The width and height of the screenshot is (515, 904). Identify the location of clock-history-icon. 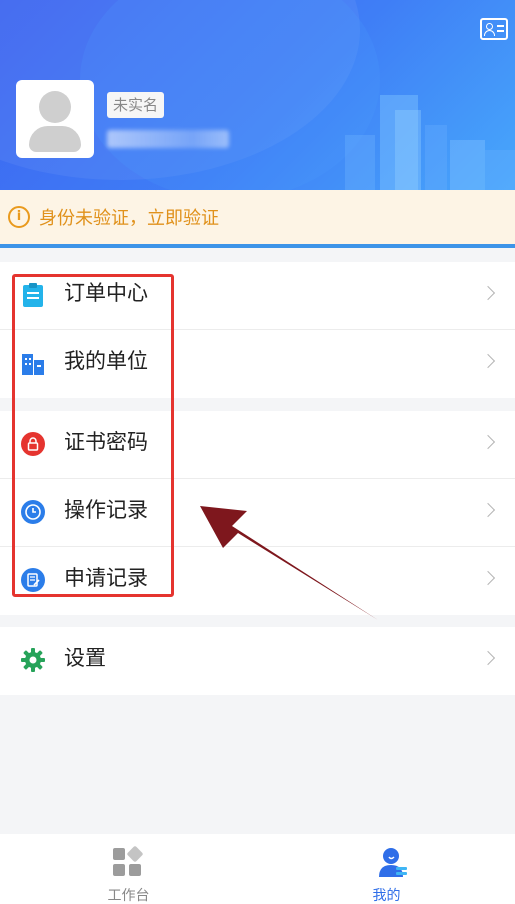
(33, 512).